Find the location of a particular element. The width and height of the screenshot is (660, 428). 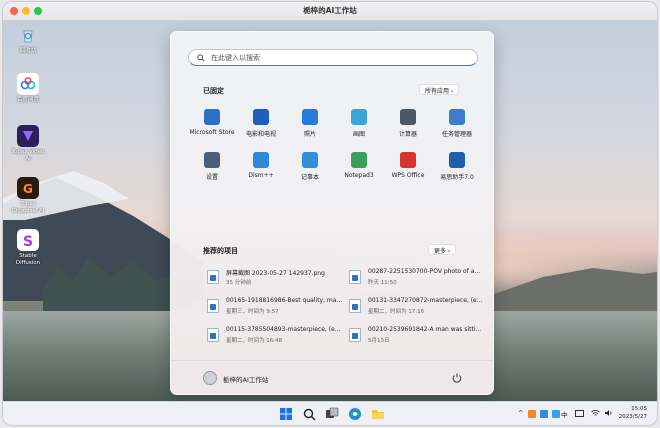

assistant-icon is located at coordinates (457, 160).